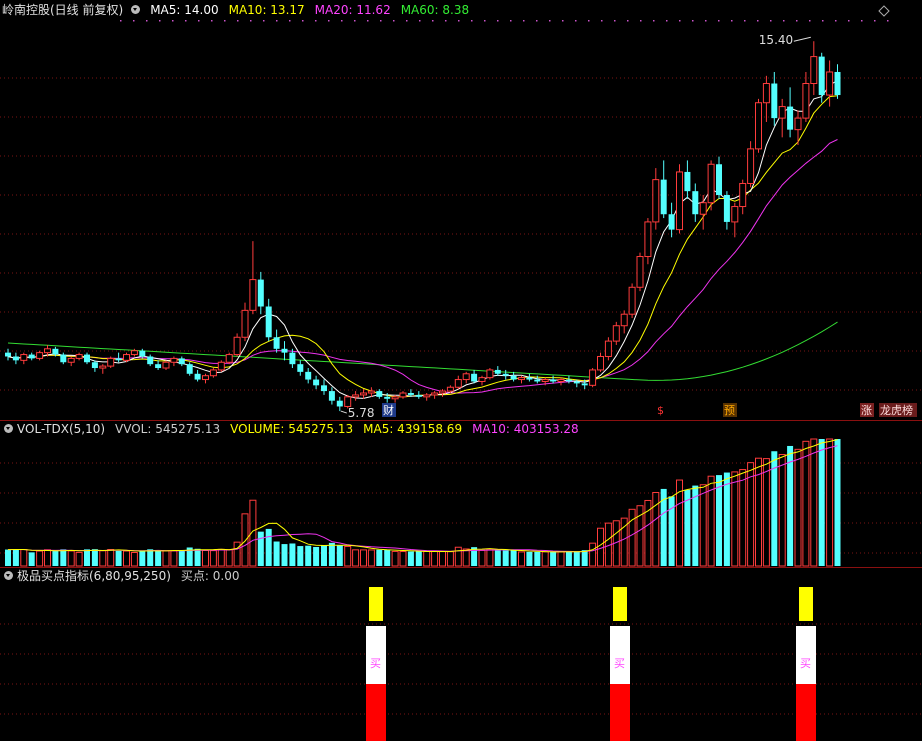 Image resolution: width=922 pixels, height=741 pixels. Describe the element at coordinates (802, 39) in the screenshot. I see `high-arrow` at that location.